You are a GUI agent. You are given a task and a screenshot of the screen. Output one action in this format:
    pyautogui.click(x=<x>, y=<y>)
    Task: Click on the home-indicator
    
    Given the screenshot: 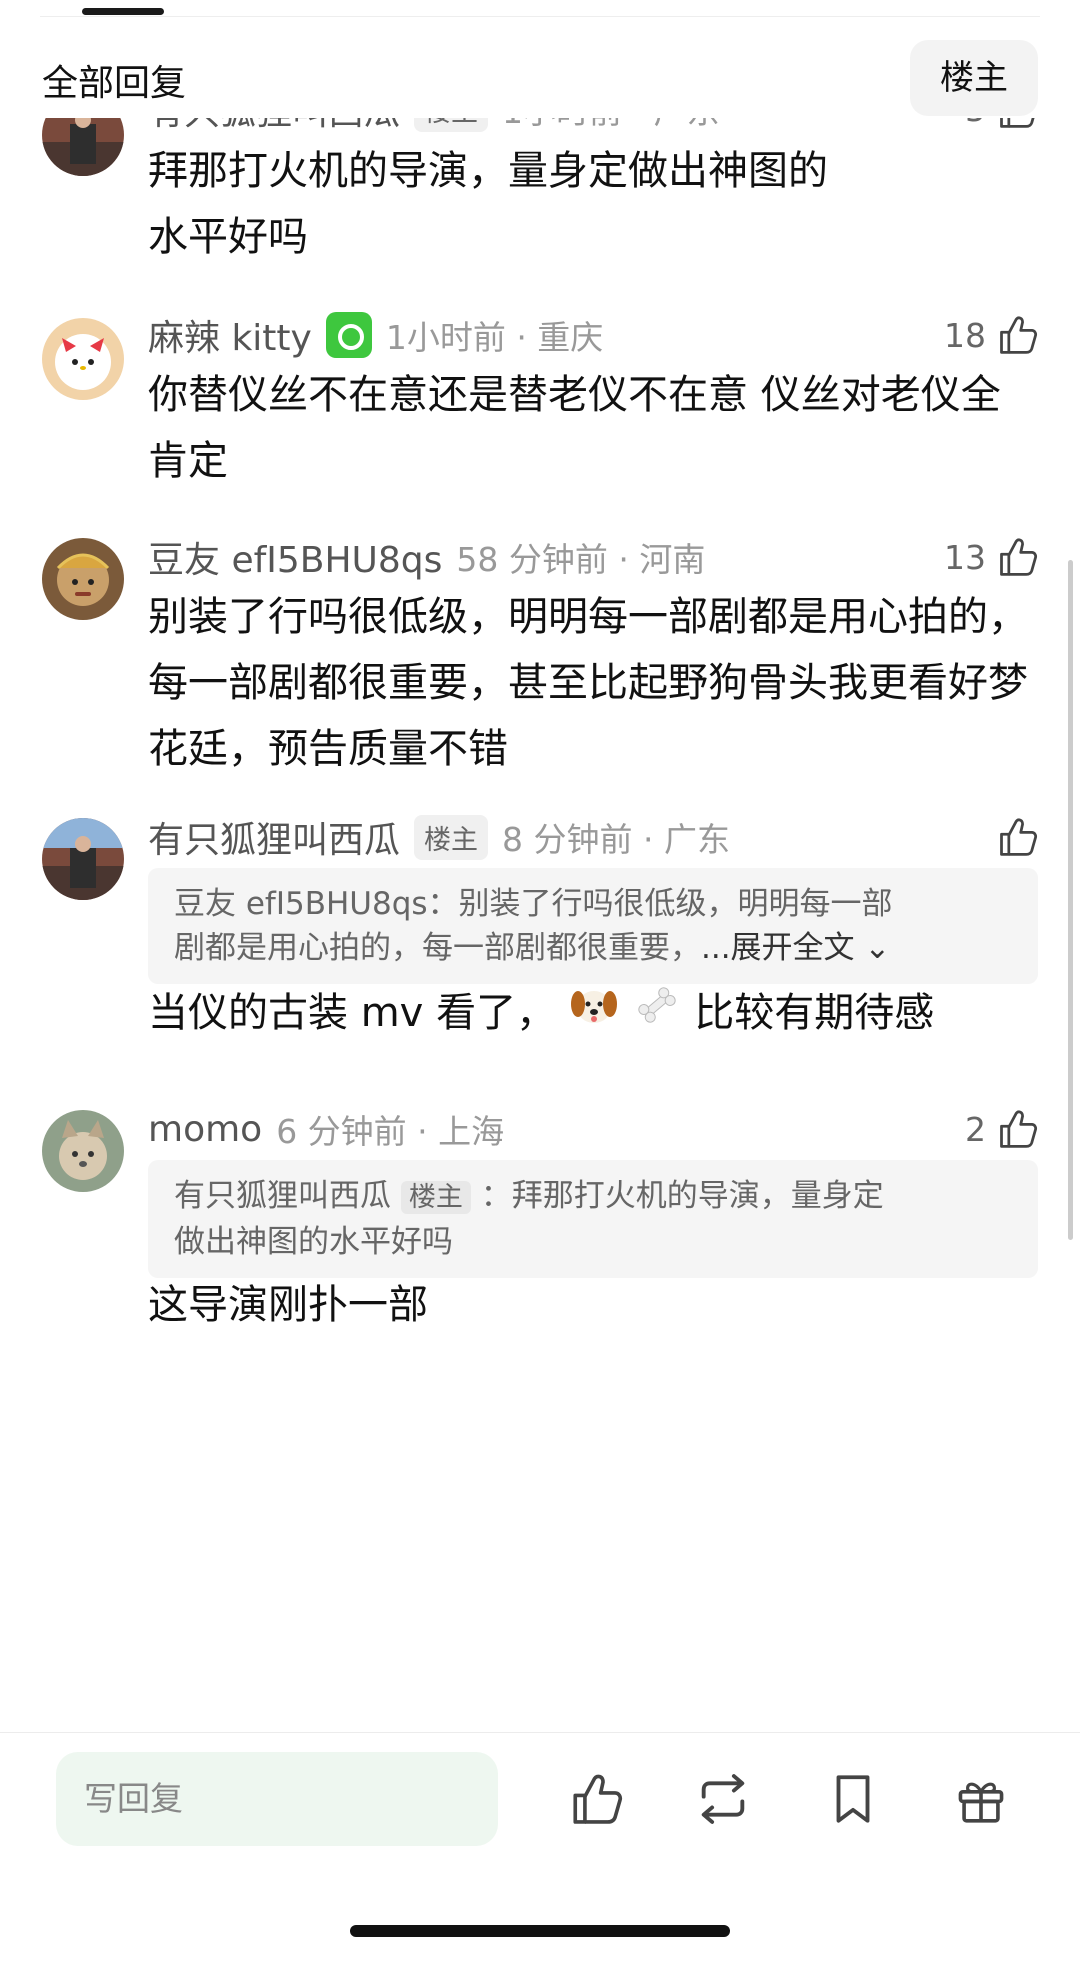 What is the action you would take?
    pyautogui.click(x=540, y=1931)
    